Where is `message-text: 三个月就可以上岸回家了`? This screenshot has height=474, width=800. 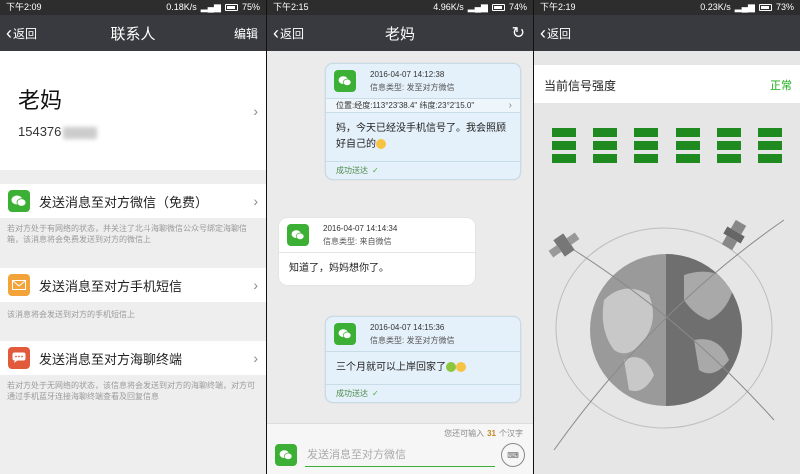 message-text: 三个月就可以上岸回家了 is located at coordinates (423, 367).